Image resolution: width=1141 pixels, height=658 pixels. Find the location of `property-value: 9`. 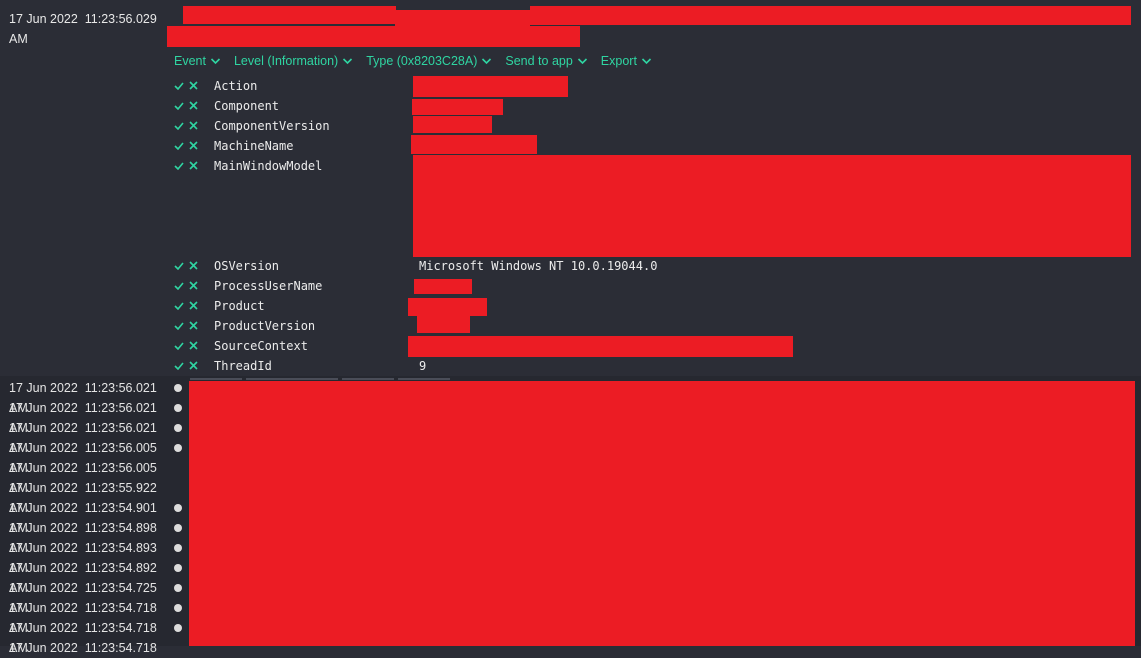

property-value: 9 is located at coordinates (423, 366).